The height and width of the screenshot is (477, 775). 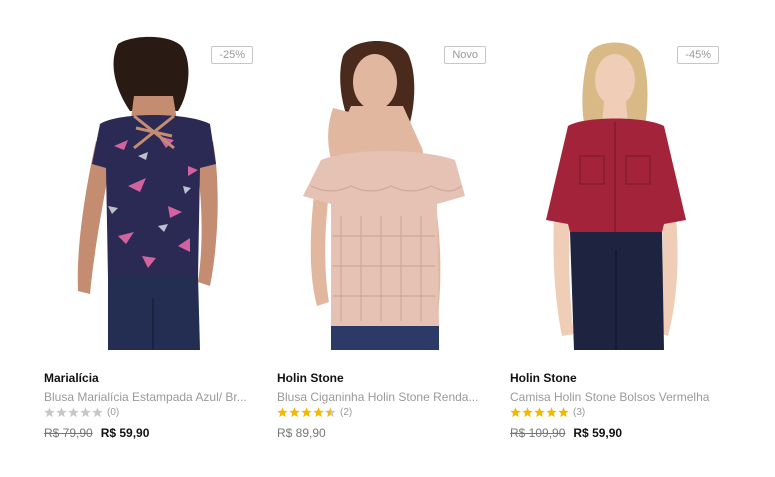 What do you see at coordinates (698, 55) in the screenshot?
I see `discount-badge: -45%` at bounding box center [698, 55].